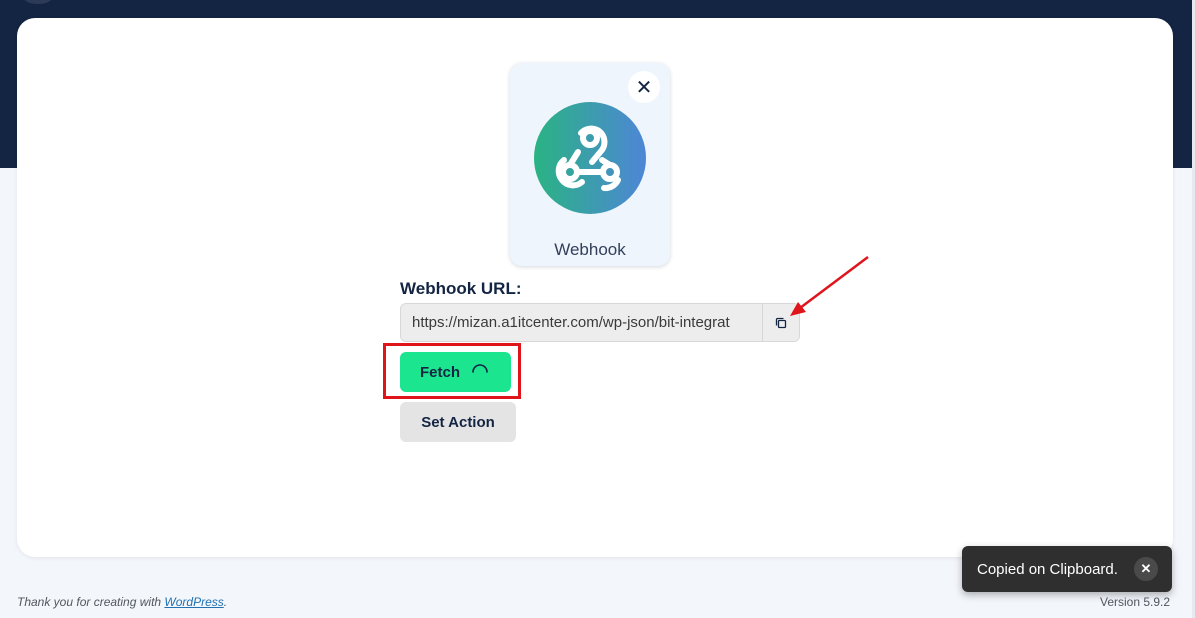 The width and height of the screenshot is (1195, 618). Describe the element at coordinates (1135, 602) in the screenshot. I see `version-text: Version 5.9.2` at that location.